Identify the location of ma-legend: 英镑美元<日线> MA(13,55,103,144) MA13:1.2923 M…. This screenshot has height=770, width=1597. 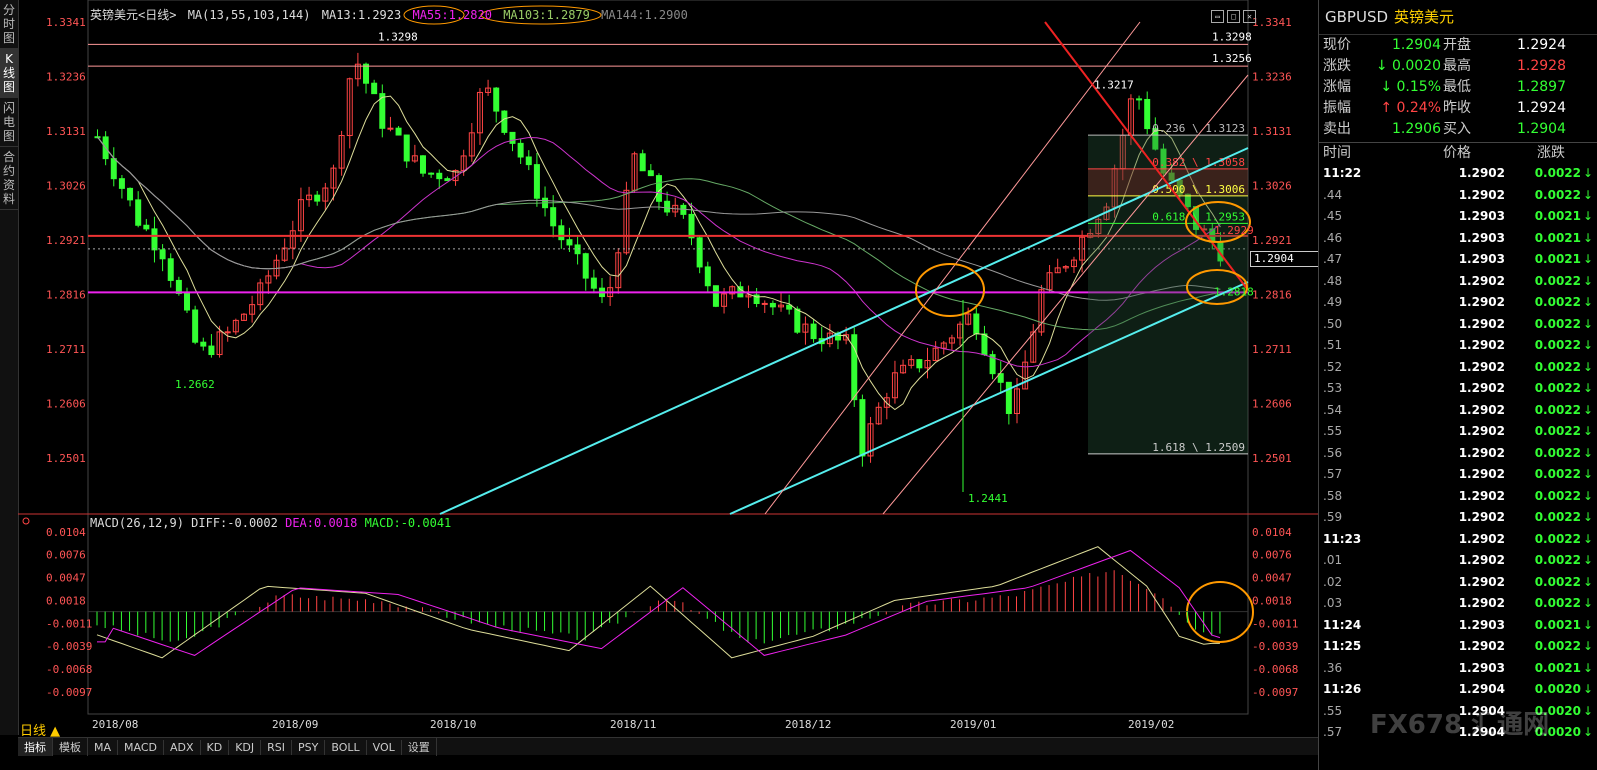
(391, 14).